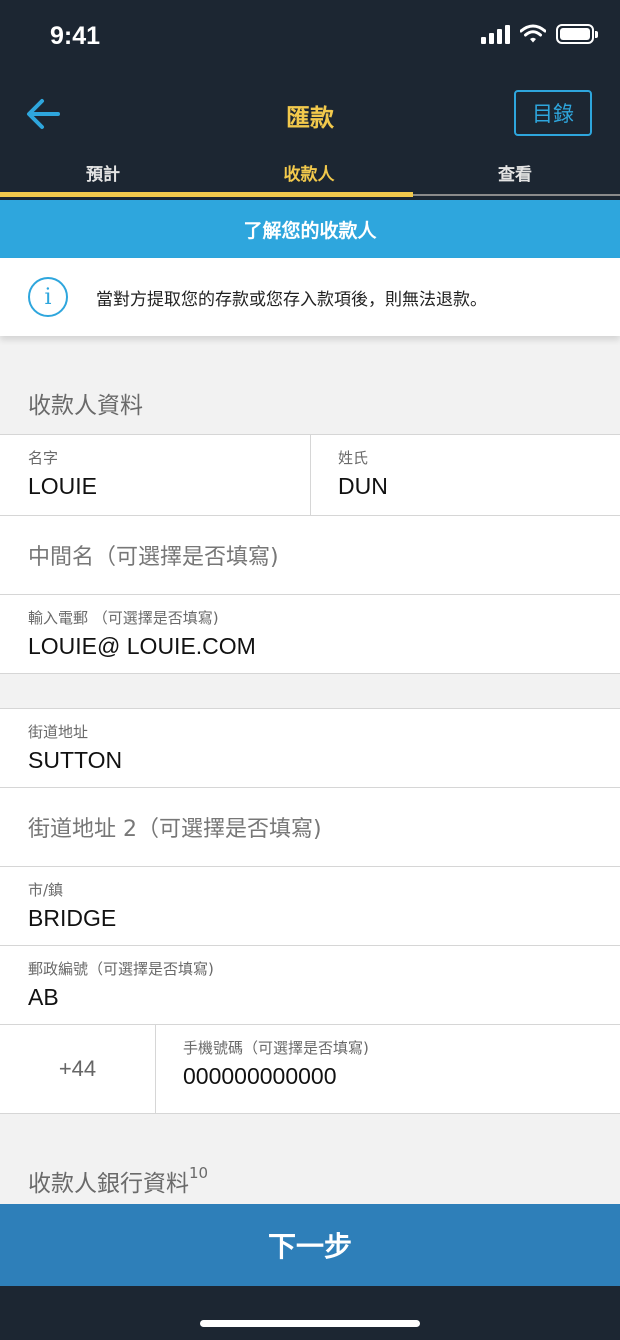  I want to click on name-row: 名字 LOUIE 姓氏 DUN, so click(310, 475).